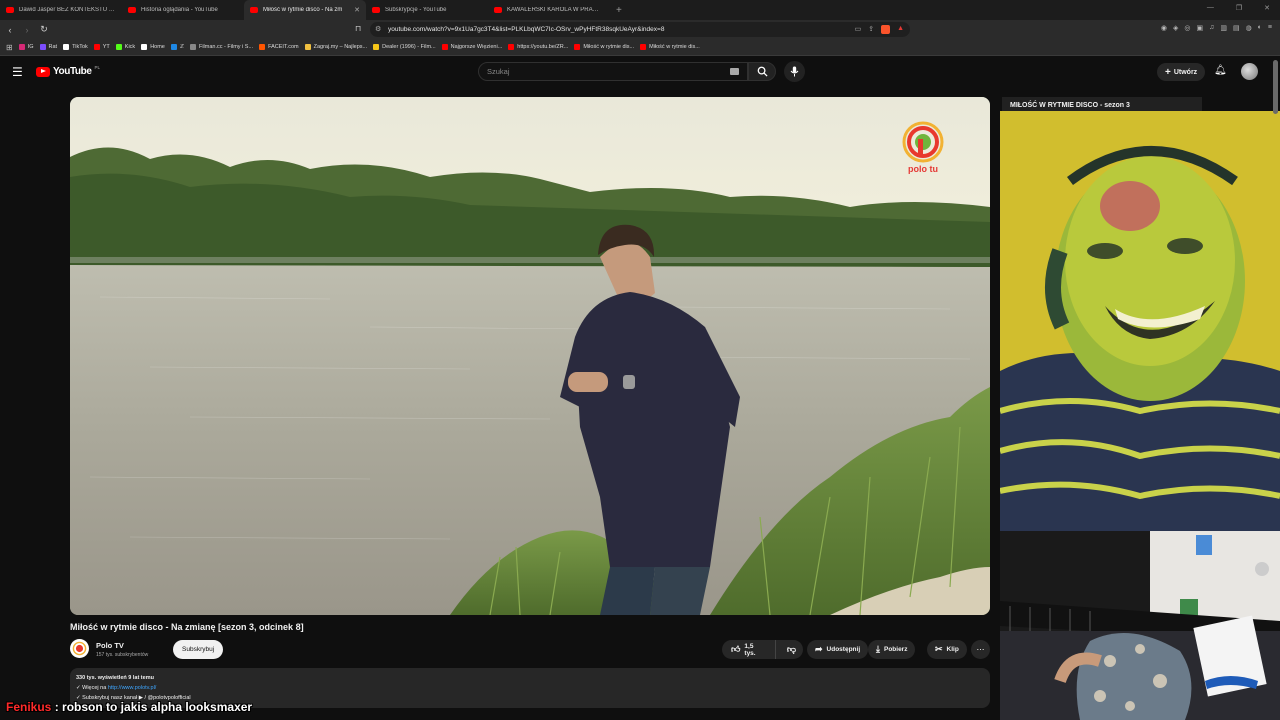 This screenshot has height=720, width=1280. Describe the element at coordinates (79, 648) in the screenshot. I see `channel-avatar` at that location.